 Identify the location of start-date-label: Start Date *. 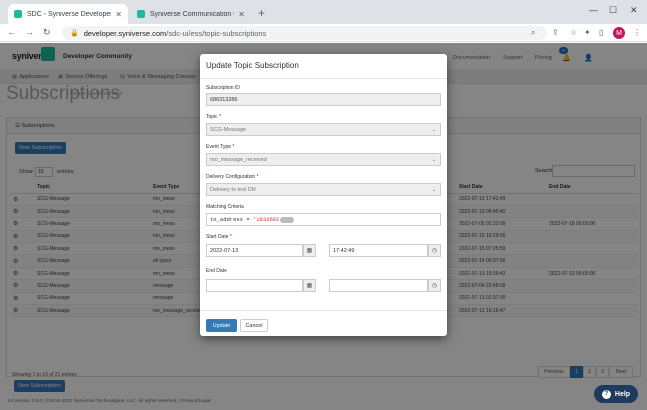
(219, 237).